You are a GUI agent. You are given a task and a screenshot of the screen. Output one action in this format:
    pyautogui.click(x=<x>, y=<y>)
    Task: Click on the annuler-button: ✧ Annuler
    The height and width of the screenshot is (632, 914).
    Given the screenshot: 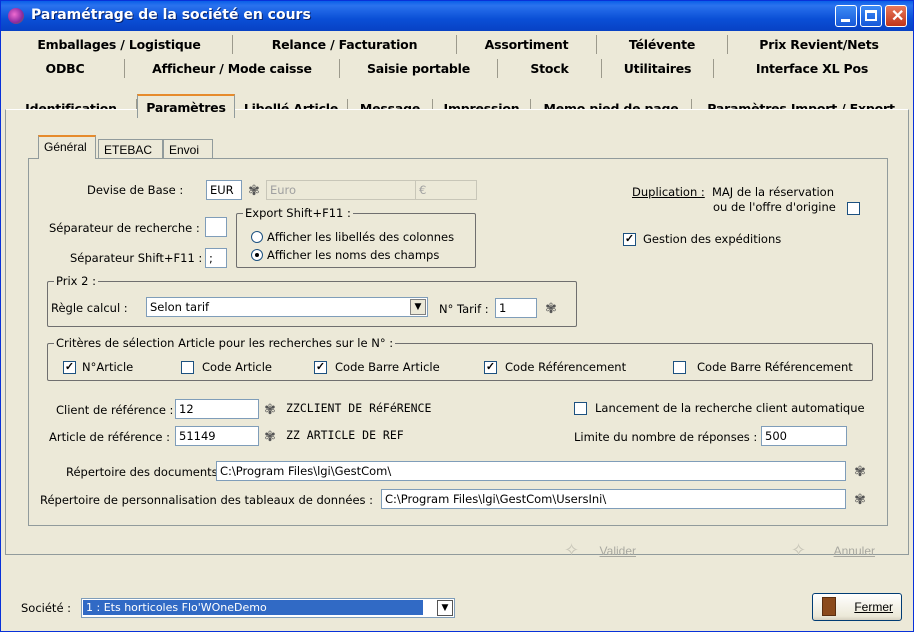 What is the action you would take?
    pyautogui.click(x=835, y=552)
    